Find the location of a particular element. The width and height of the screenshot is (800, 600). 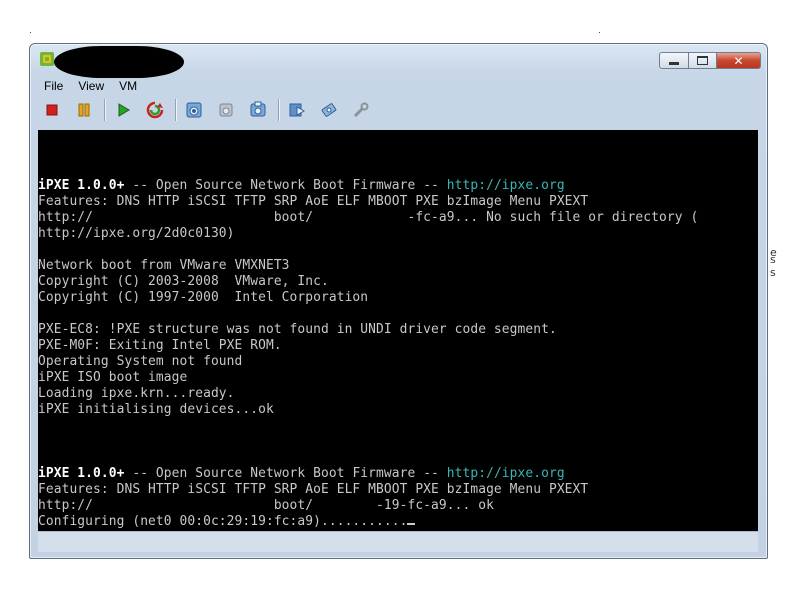

close-button: ✕ is located at coordinates (739, 60).